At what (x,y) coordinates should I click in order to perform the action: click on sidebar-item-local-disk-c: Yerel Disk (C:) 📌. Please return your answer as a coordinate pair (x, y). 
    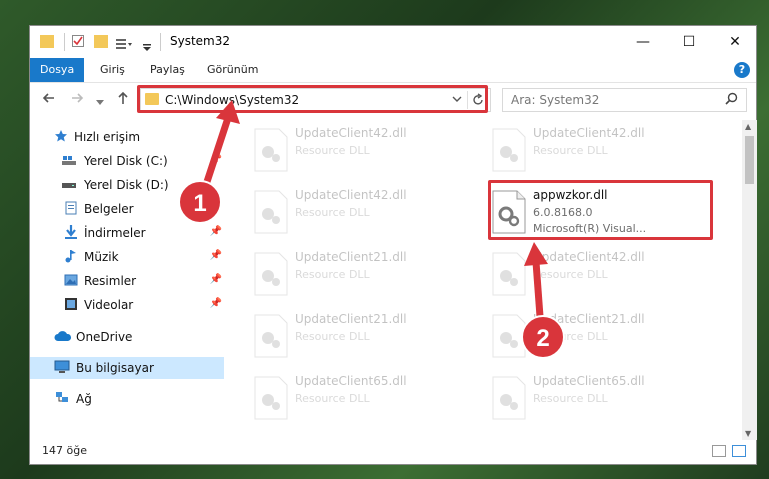
    Looking at the image, I should click on (127, 161).